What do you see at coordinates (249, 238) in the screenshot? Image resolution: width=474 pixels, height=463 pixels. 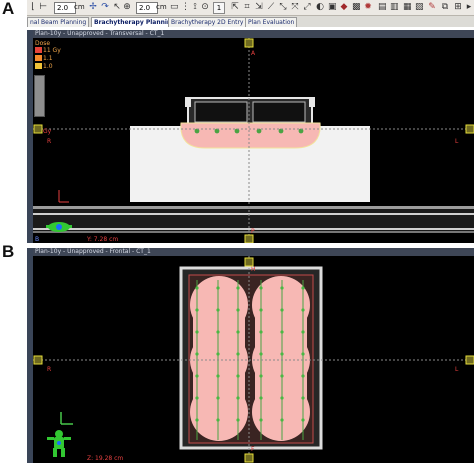 I see `bottom-marker` at bounding box center [249, 238].